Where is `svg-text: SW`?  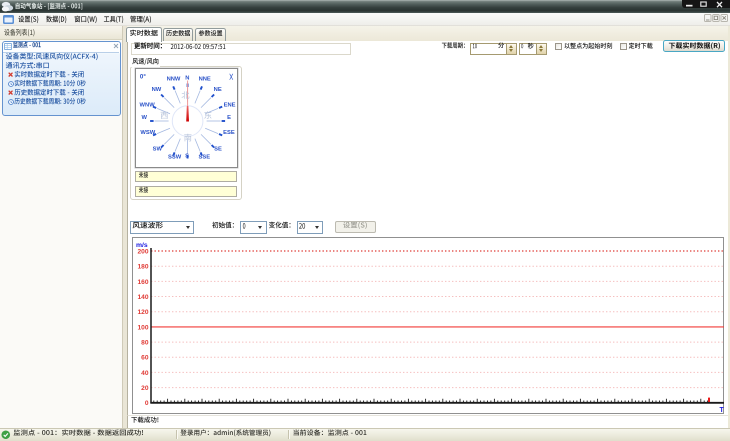
svg-text: SW is located at coordinates (158, 150).